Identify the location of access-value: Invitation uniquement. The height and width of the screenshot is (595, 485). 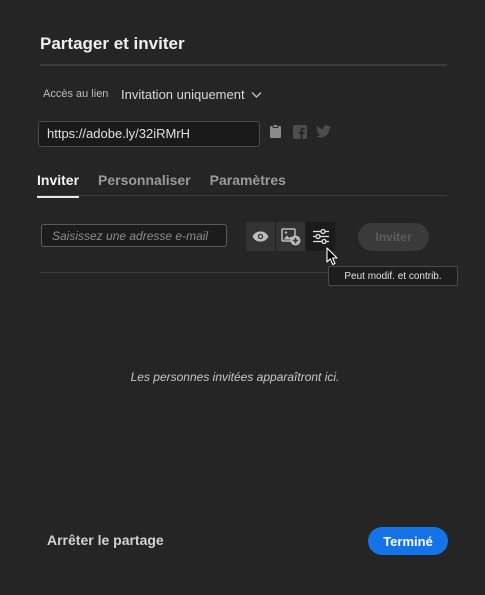
(183, 94).